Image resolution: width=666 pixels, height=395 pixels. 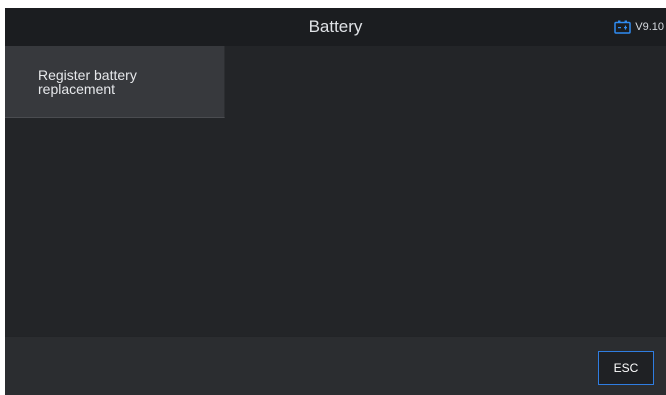 What do you see at coordinates (87, 82) in the screenshot?
I see `menu-item-label: Register battery replacement` at bounding box center [87, 82].